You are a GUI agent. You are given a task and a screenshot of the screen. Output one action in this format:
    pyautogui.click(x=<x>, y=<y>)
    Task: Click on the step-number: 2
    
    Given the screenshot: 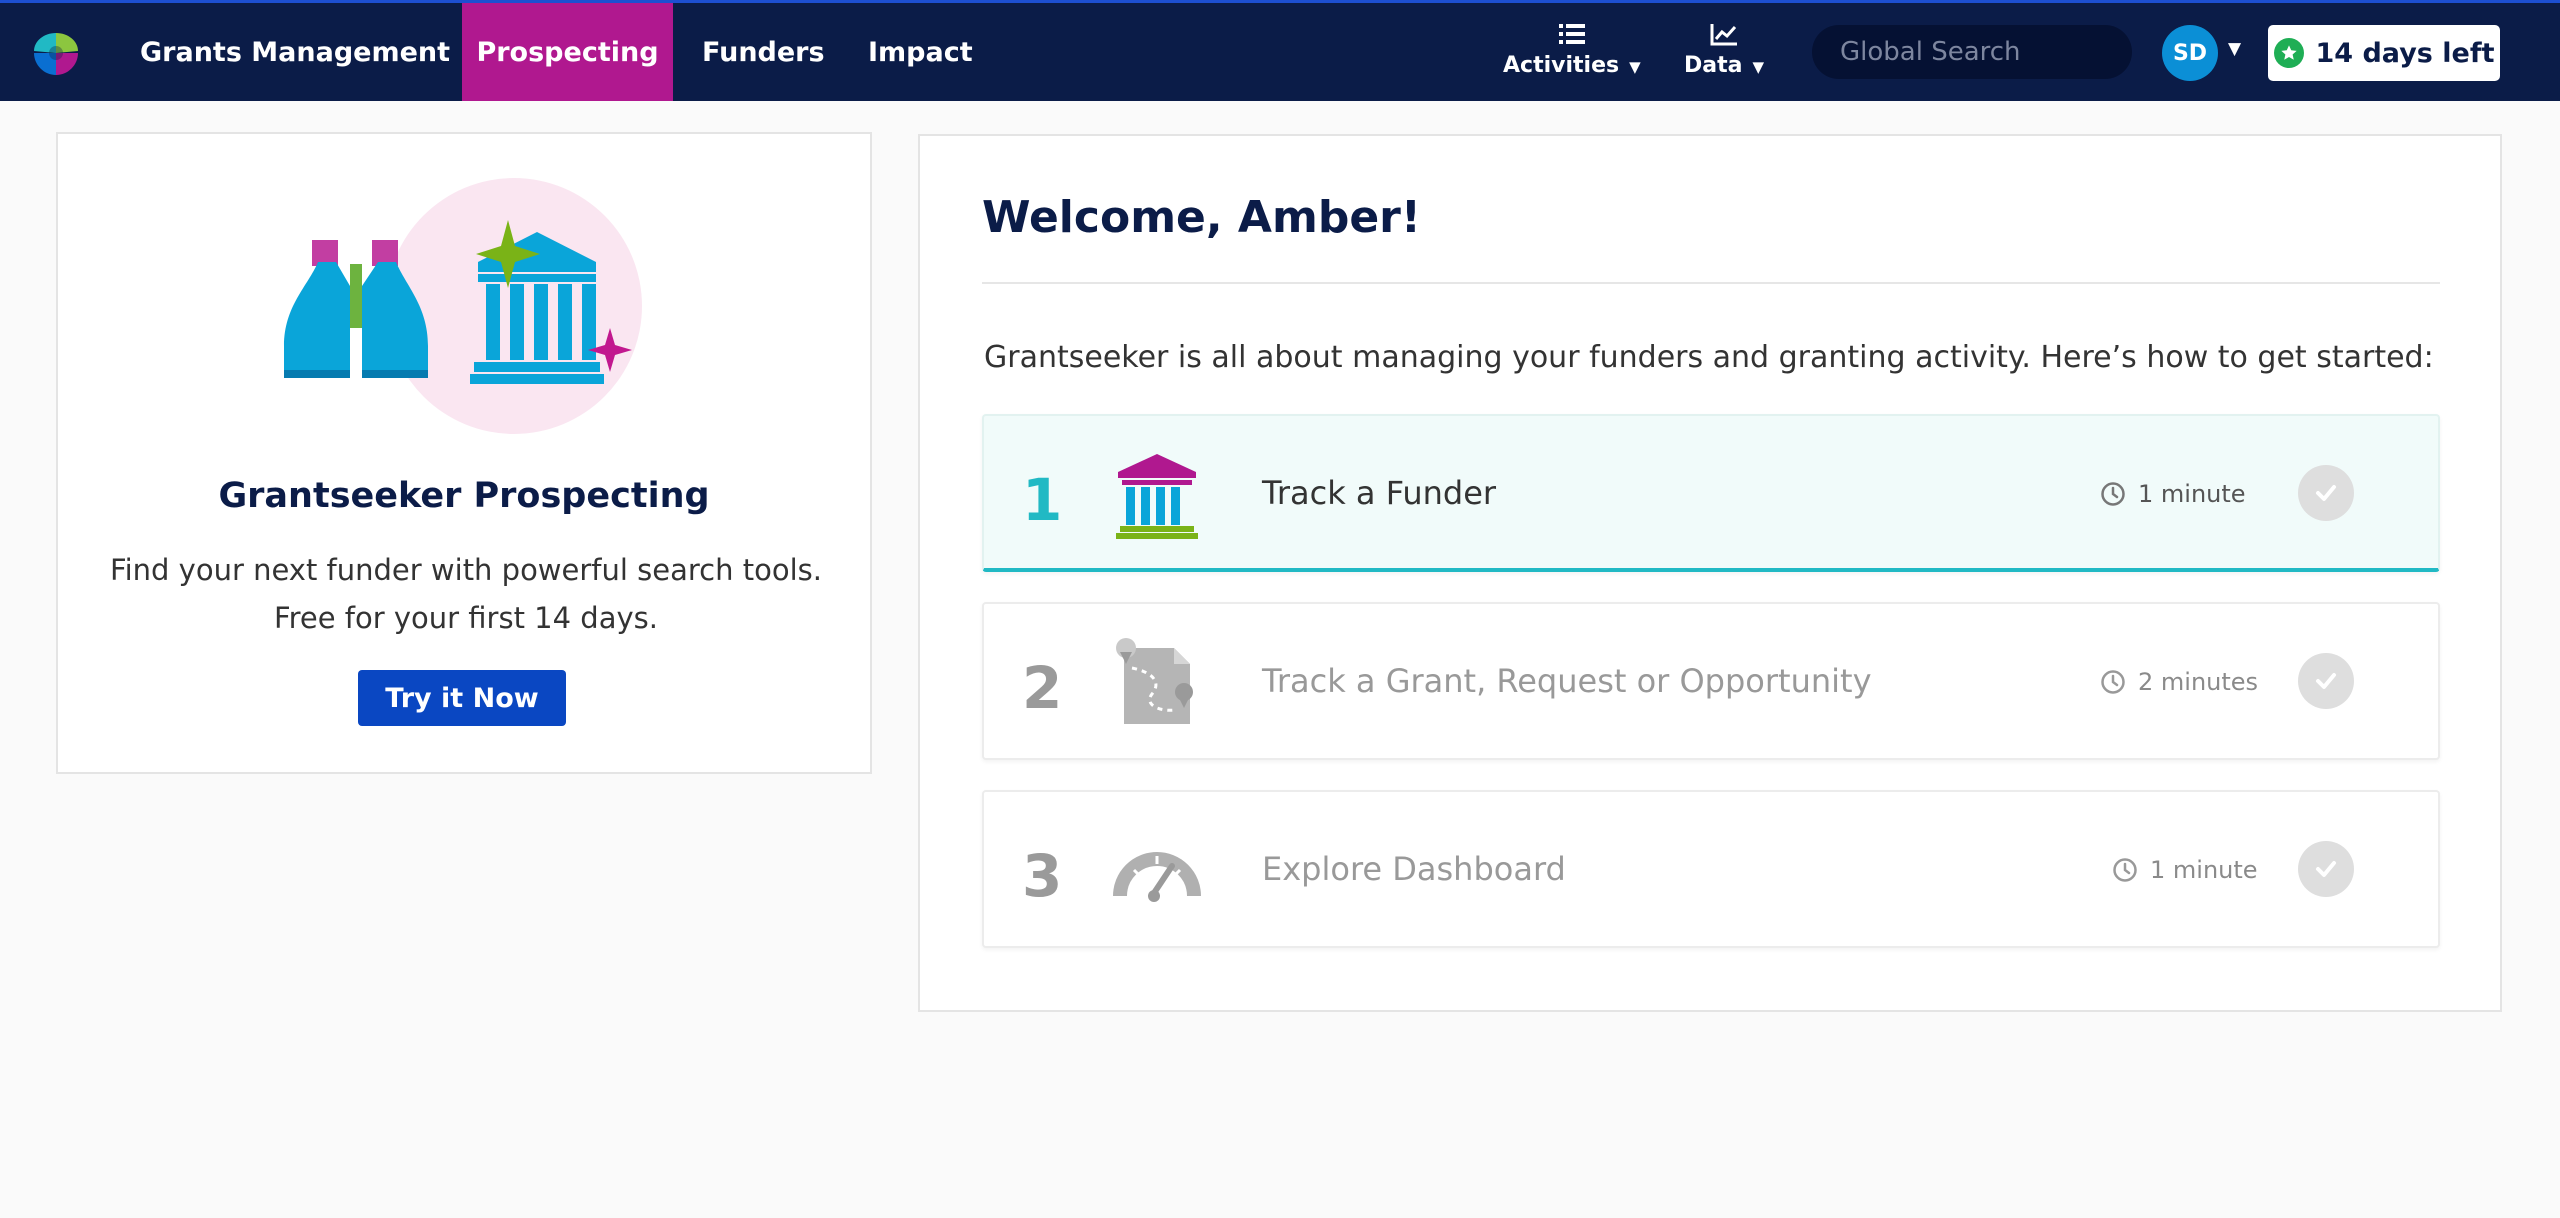 What is the action you would take?
    pyautogui.click(x=1042, y=688)
    